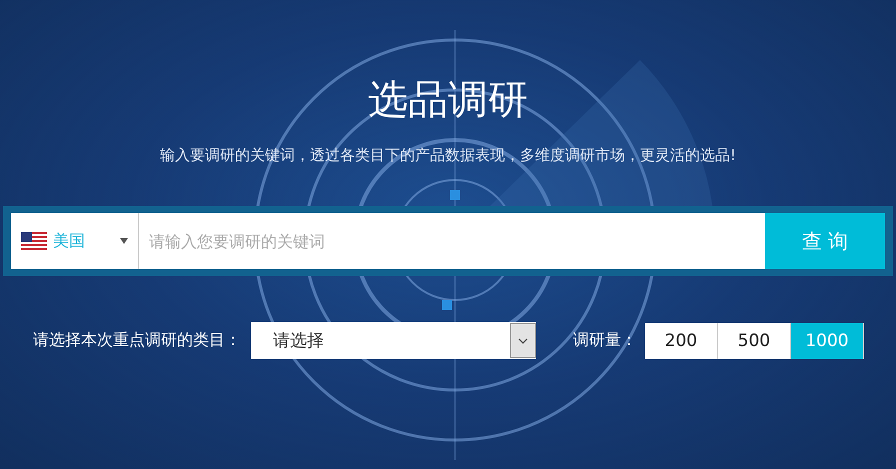  I want to click on chevron-down-icon, so click(523, 341).